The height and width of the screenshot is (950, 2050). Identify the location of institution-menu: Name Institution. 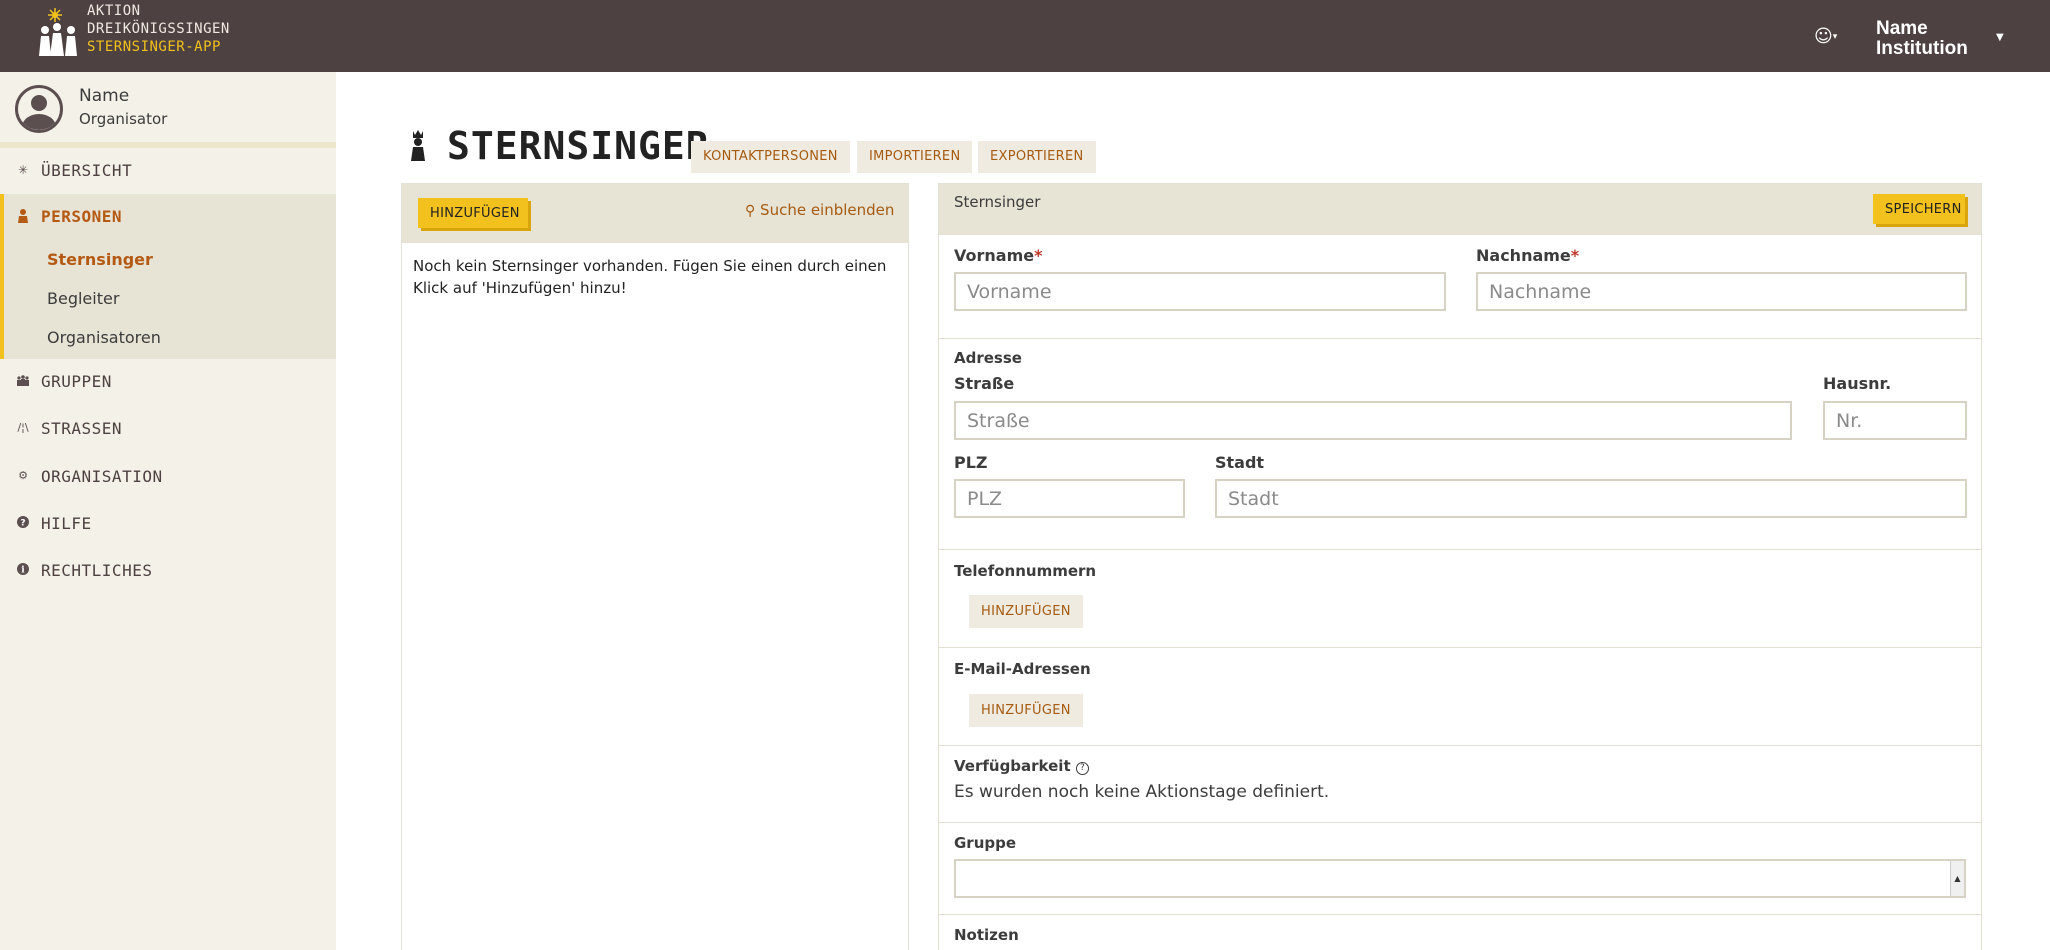
(1922, 39).